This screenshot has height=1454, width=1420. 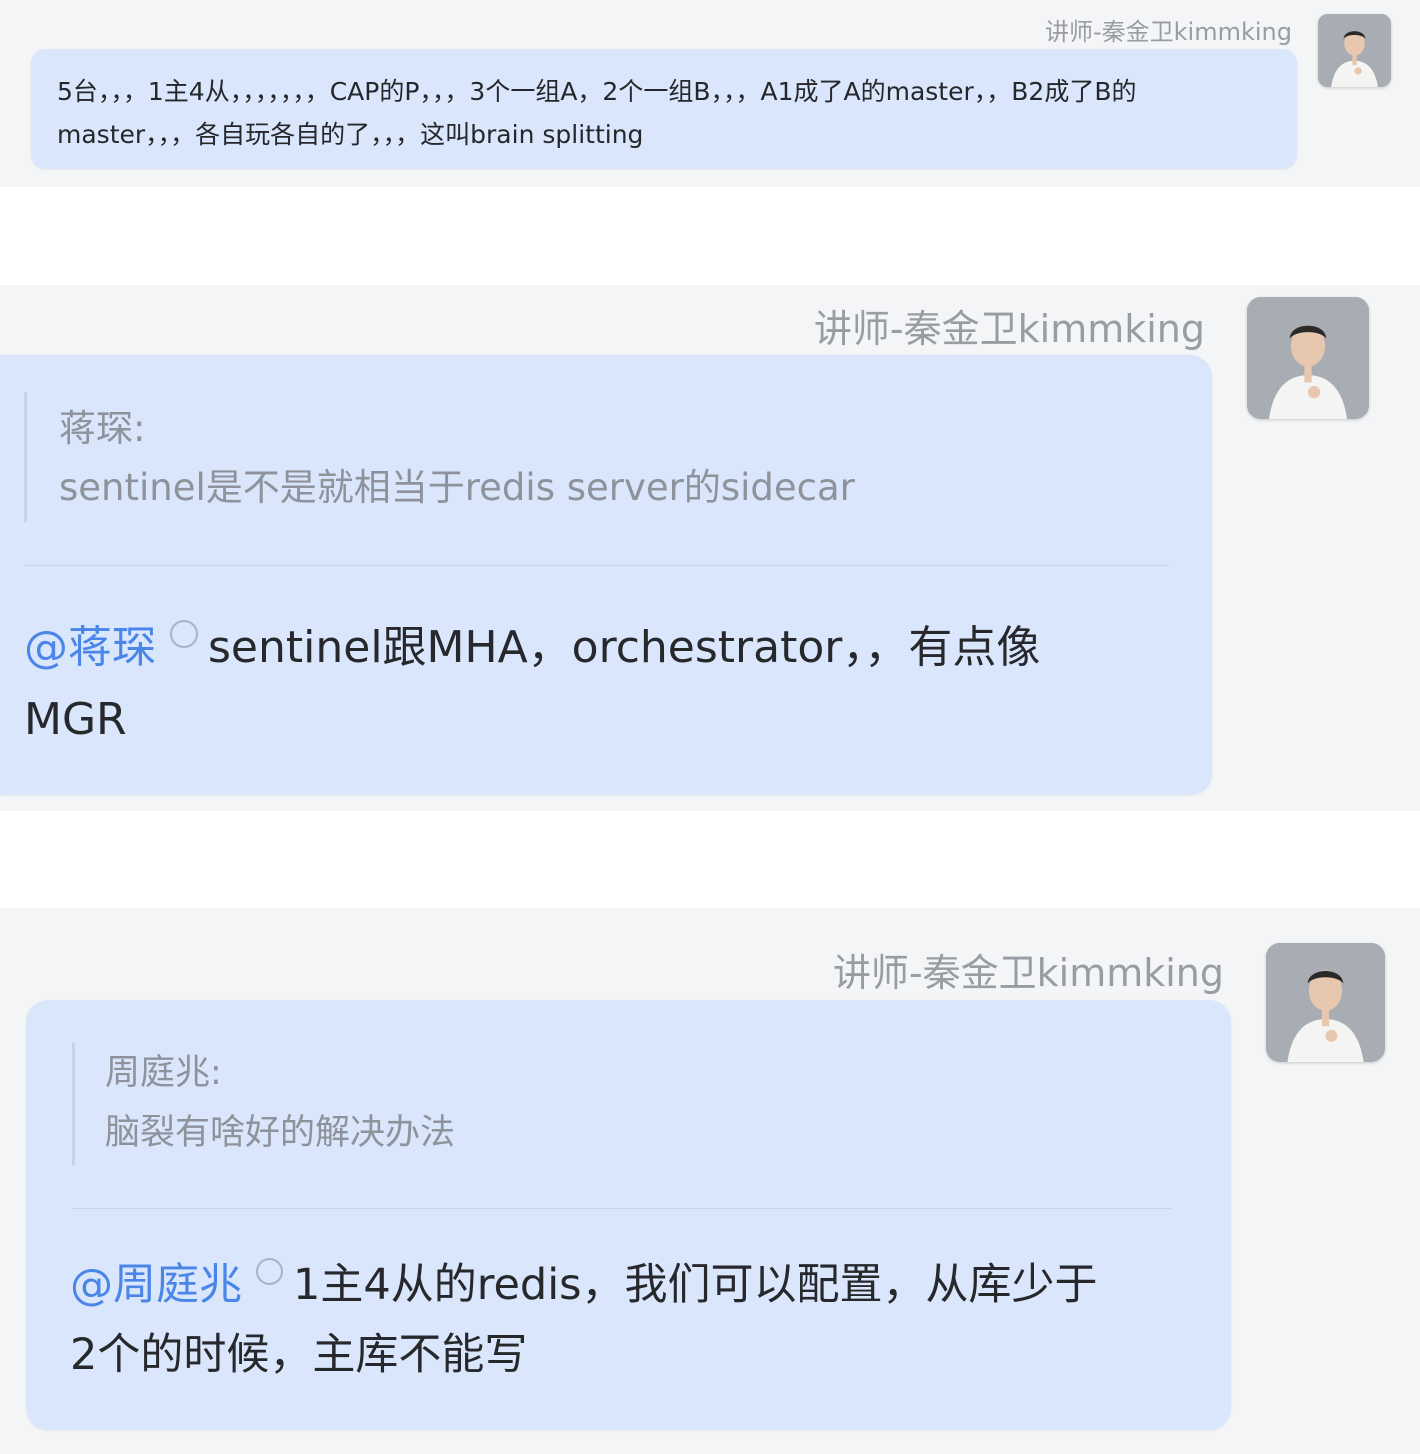 I want to click on reply-text: @蒋琛 sentinel跟MHA，orchestrator，，有点像 MGR, so click(x=609, y=684).